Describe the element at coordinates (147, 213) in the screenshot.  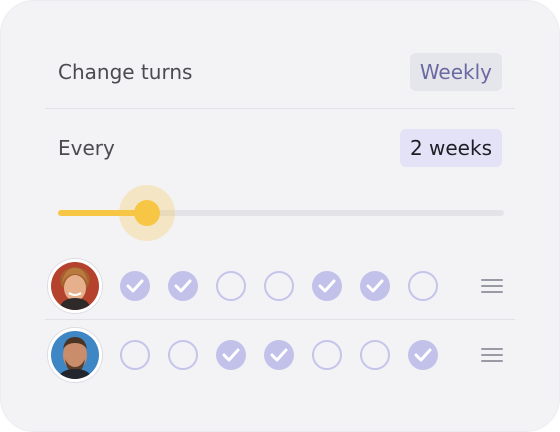
I see `slider-thumb` at that location.